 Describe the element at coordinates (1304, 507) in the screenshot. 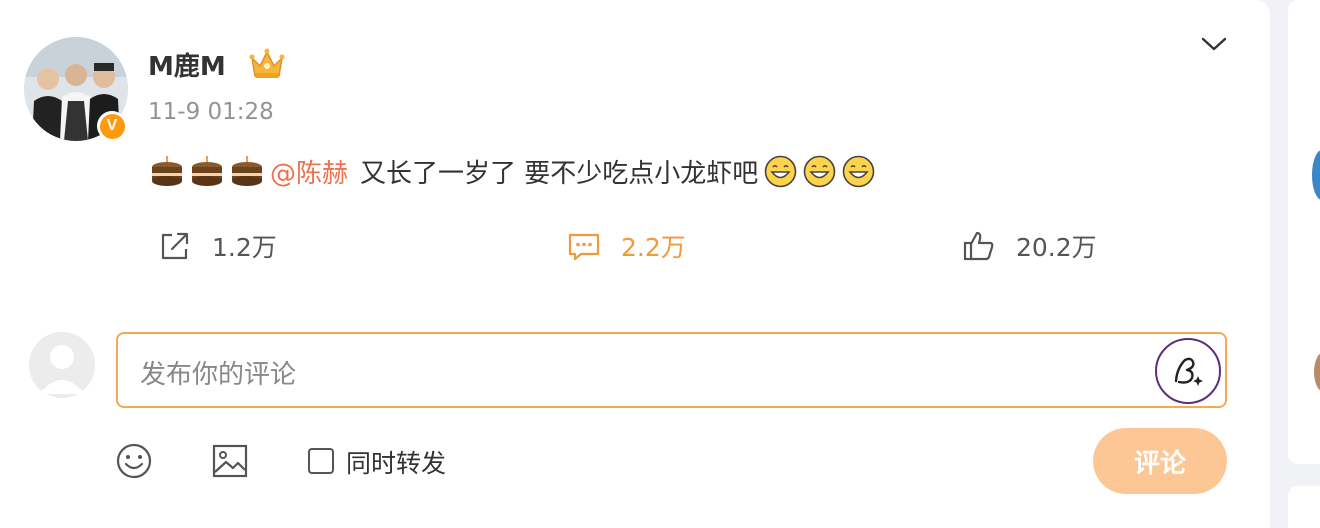

I see `side-panel-edge-lower` at that location.